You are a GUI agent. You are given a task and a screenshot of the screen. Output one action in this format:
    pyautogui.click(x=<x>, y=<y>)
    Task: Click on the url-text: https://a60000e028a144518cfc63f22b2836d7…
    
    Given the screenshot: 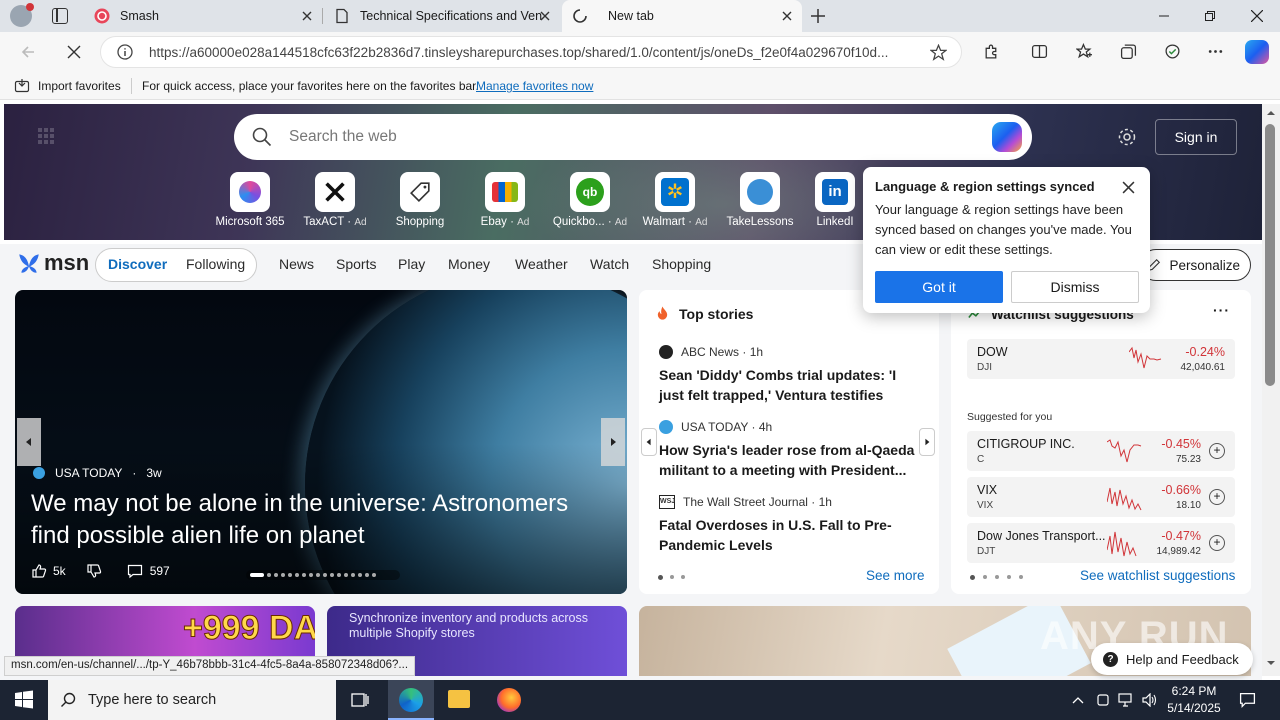 What is the action you would take?
    pyautogui.click(x=534, y=52)
    